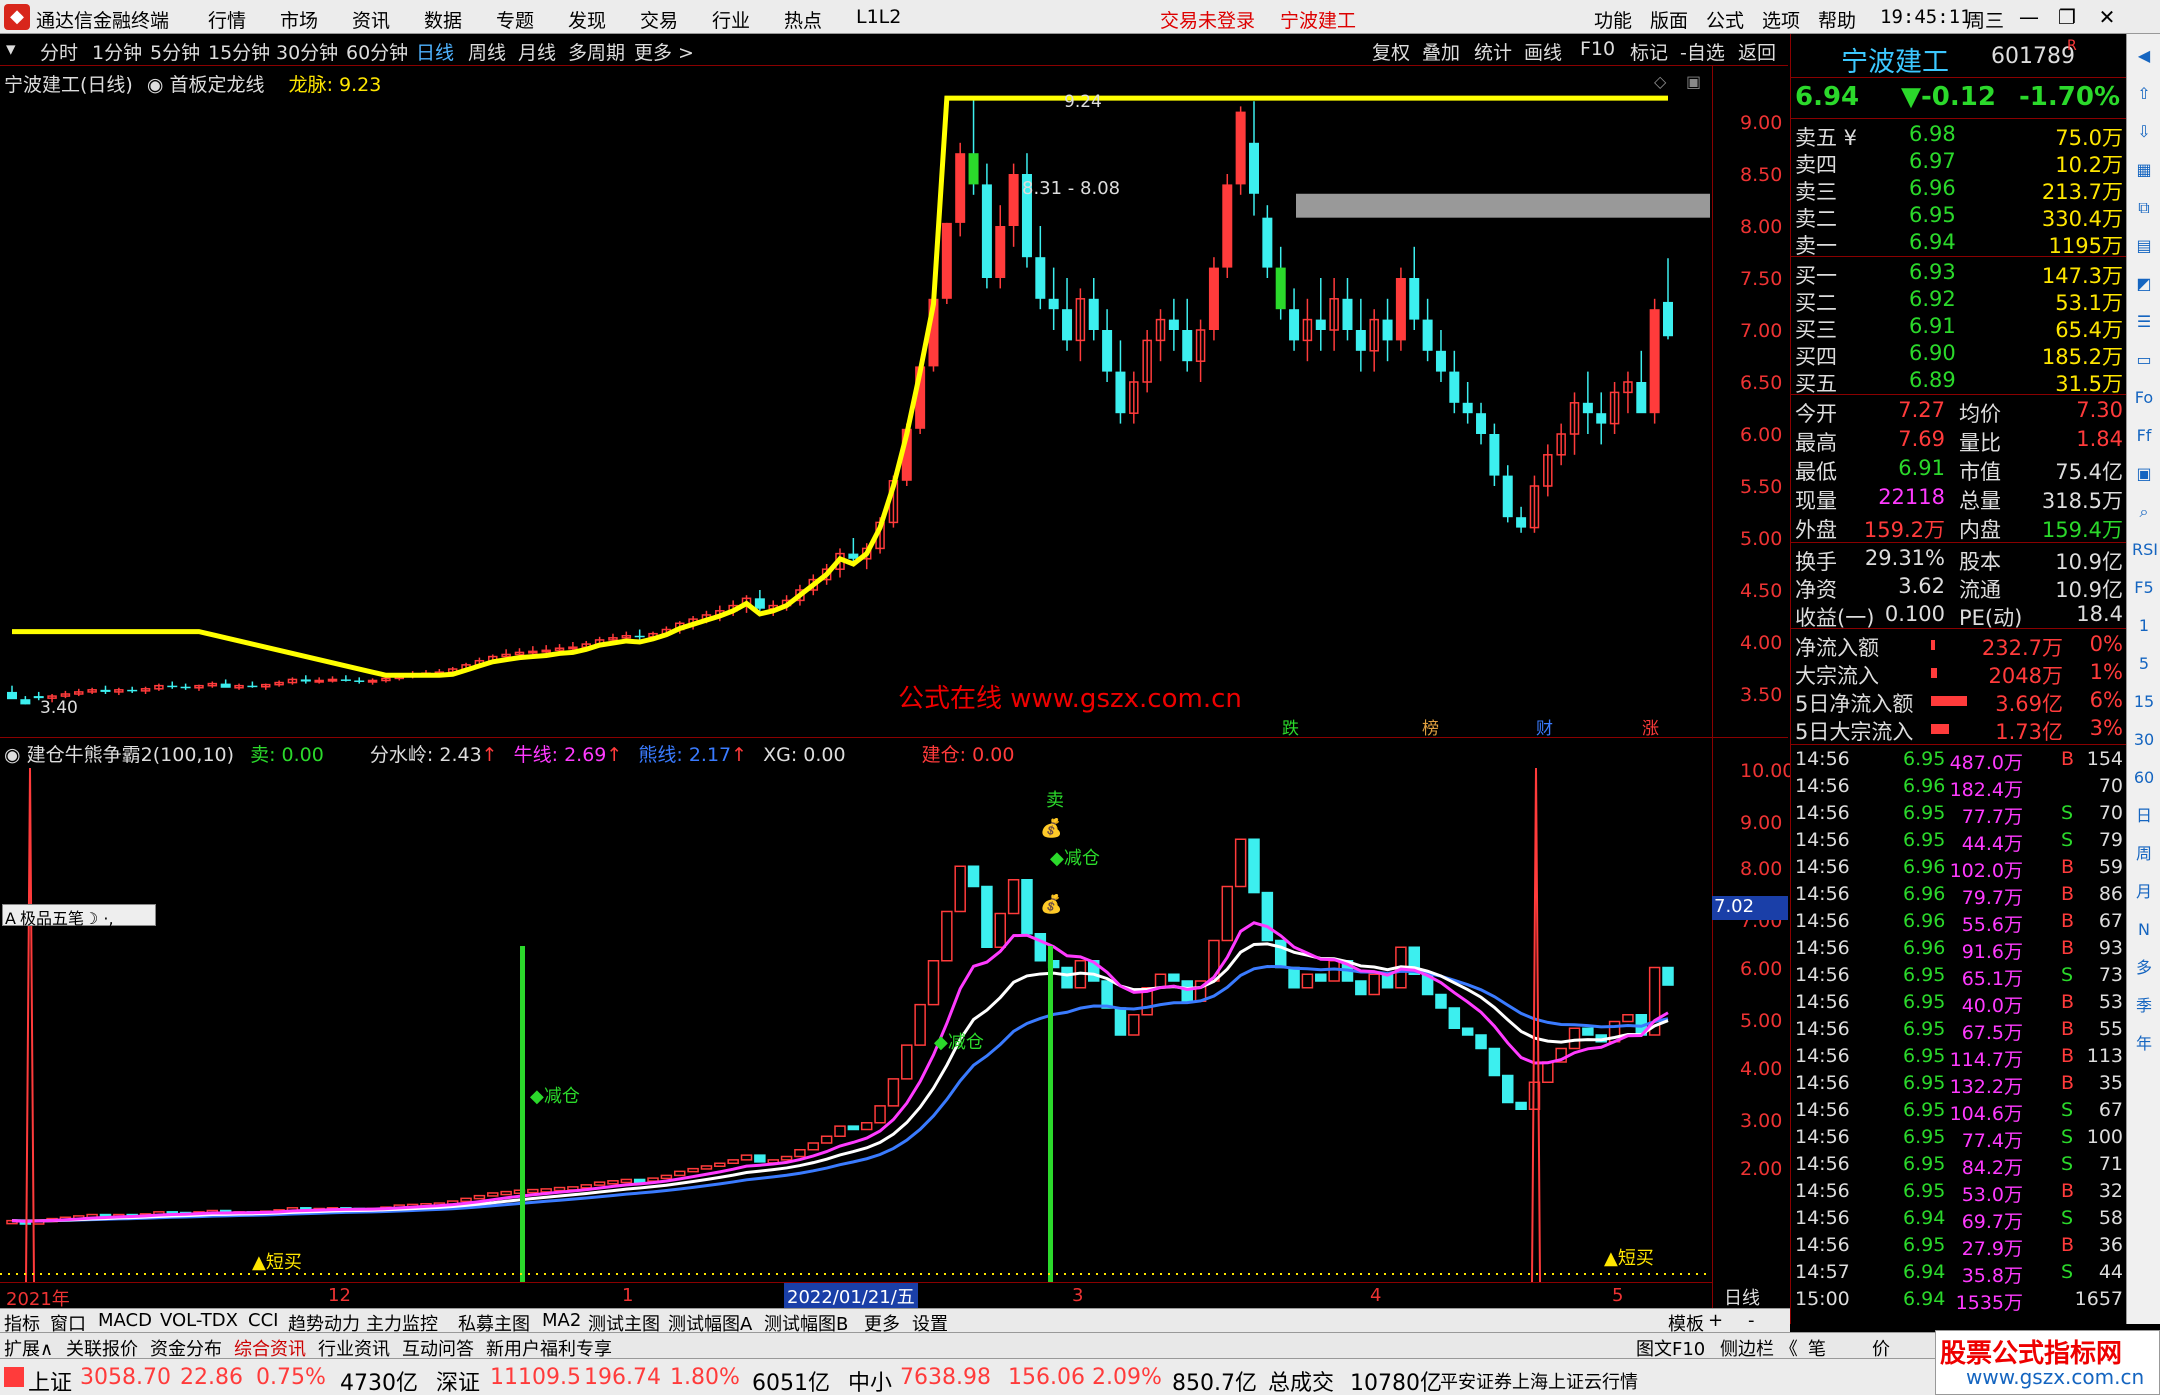 This screenshot has height=1395, width=2160. I want to click on sidebar-tool-icon: 年, so click(2144, 1044).